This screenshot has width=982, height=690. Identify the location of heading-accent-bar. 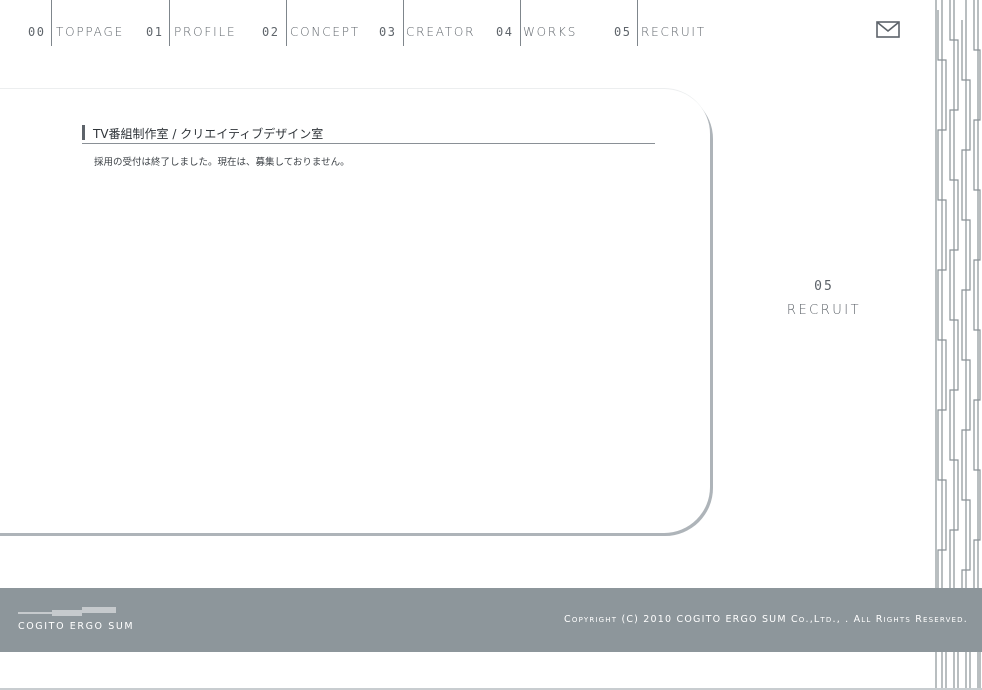
(83, 132).